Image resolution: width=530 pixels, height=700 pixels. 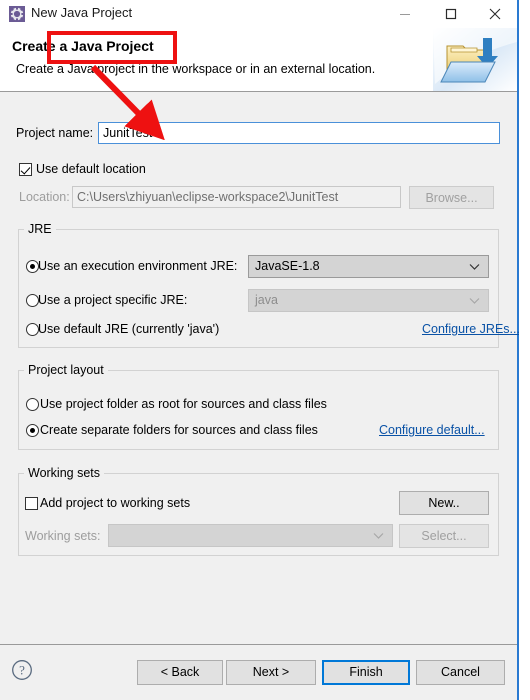 I want to click on working-sets-combo-label: Working sets:, so click(x=63, y=536).